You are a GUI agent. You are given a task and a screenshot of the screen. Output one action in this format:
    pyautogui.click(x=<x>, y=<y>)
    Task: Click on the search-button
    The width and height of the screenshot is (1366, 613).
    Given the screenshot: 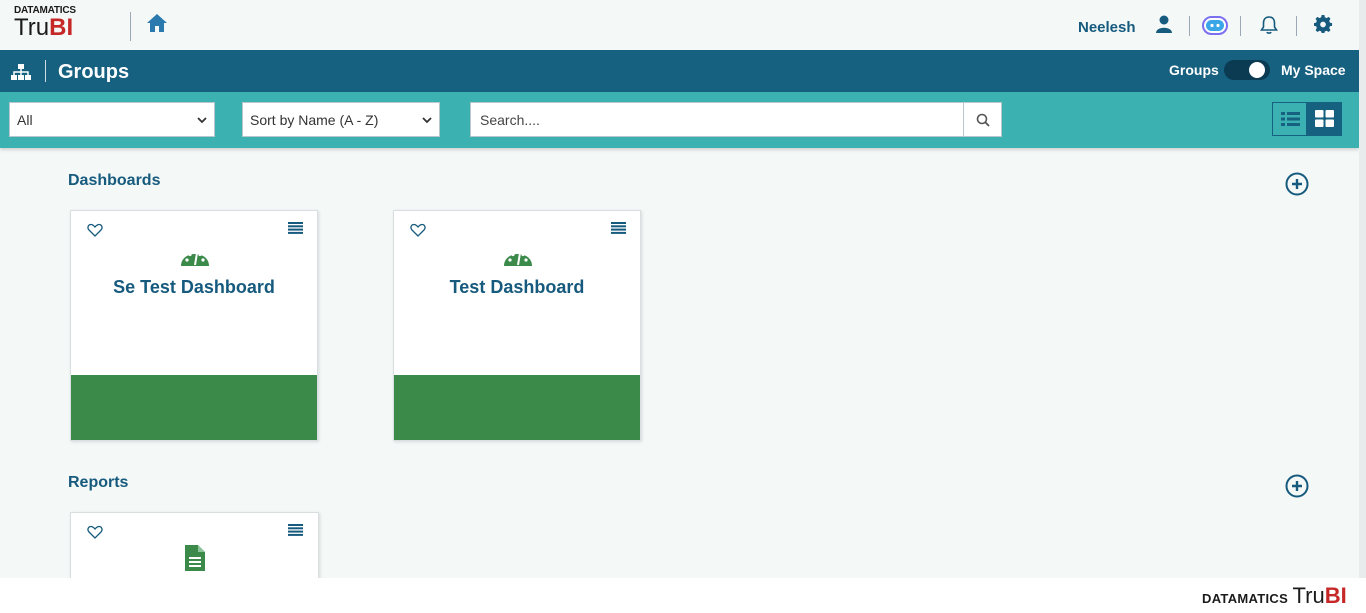 What is the action you would take?
    pyautogui.click(x=982, y=119)
    